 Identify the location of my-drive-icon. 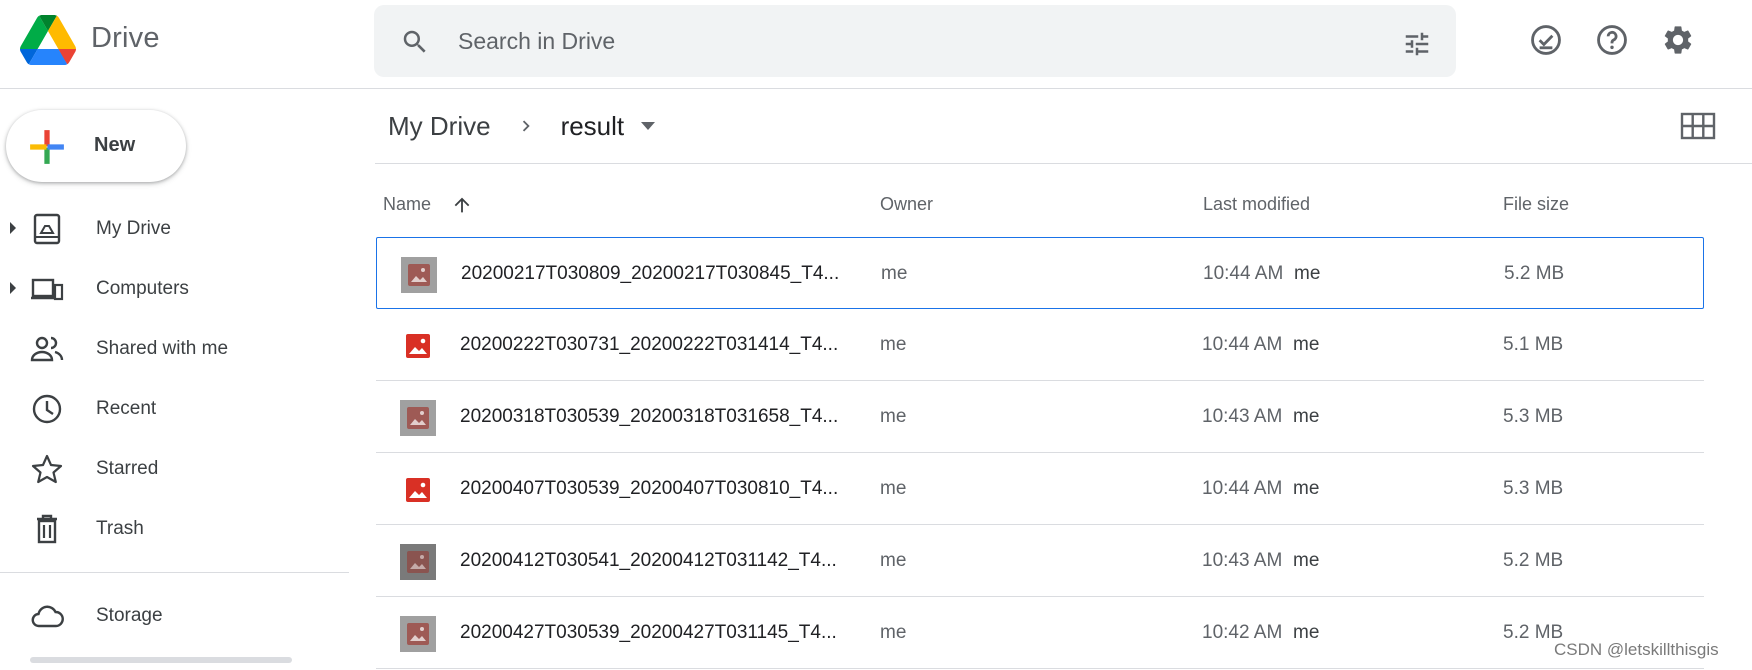
(47, 229).